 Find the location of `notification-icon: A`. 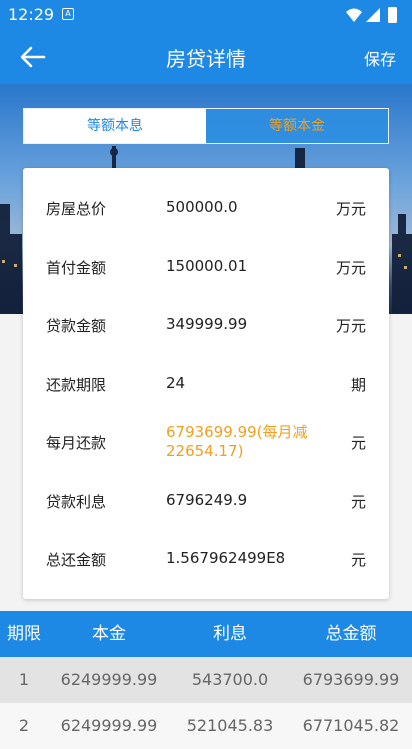

notification-icon: A is located at coordinates (68, 14).